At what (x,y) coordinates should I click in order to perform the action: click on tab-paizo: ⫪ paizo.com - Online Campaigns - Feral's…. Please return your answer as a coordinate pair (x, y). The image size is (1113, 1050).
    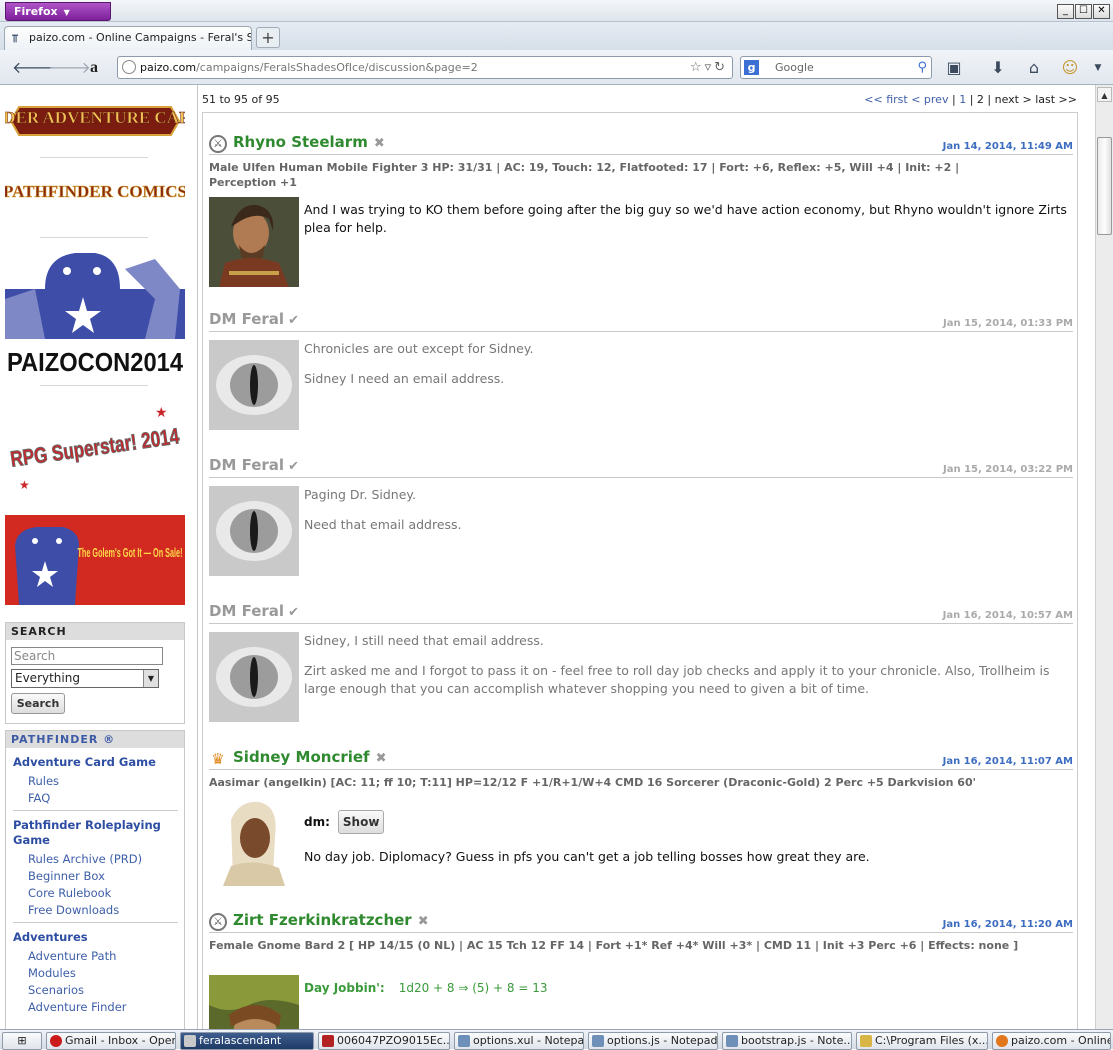
    Looking at the image, I should click on (128, 38).